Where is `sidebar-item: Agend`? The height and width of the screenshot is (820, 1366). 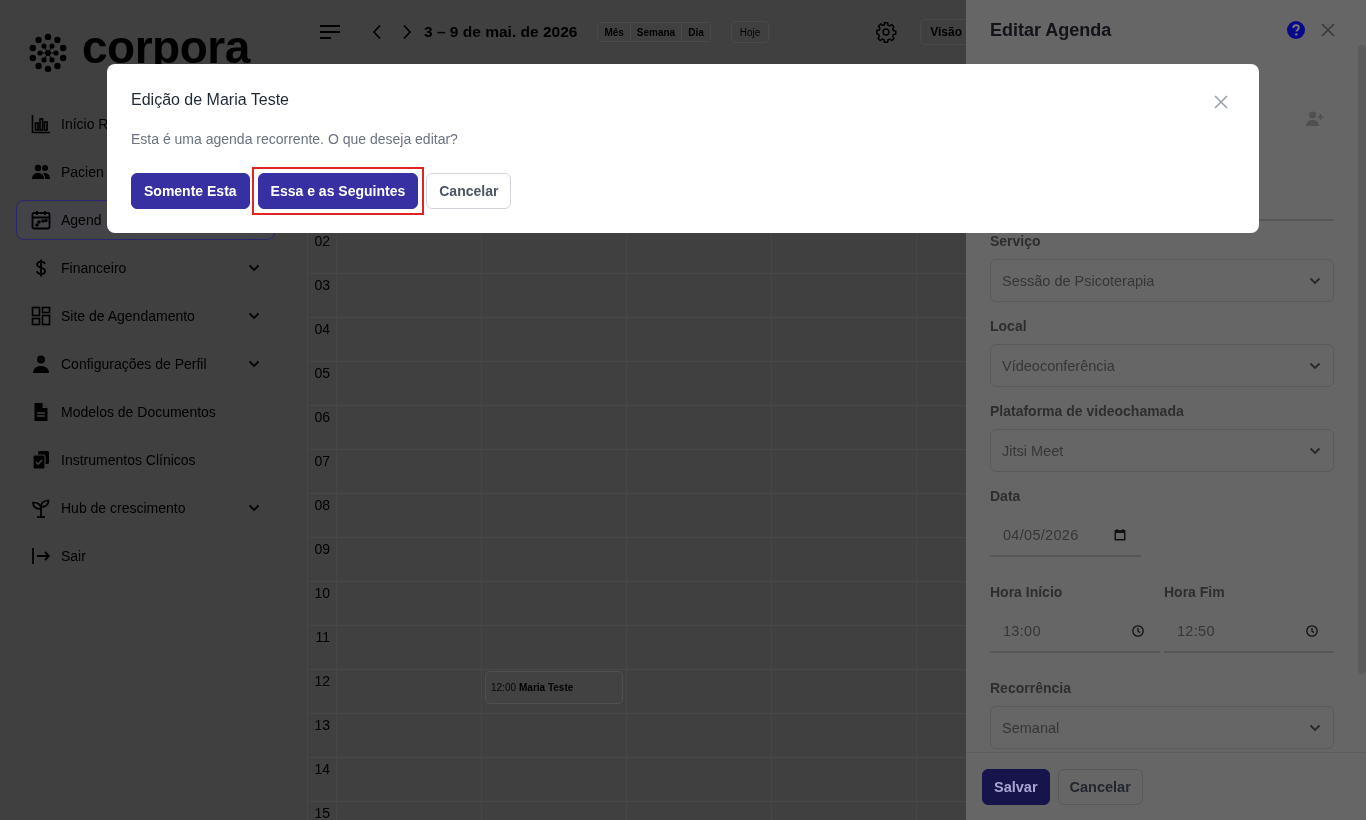
sidebar-item: Agend is located at coordinates (66, 220).